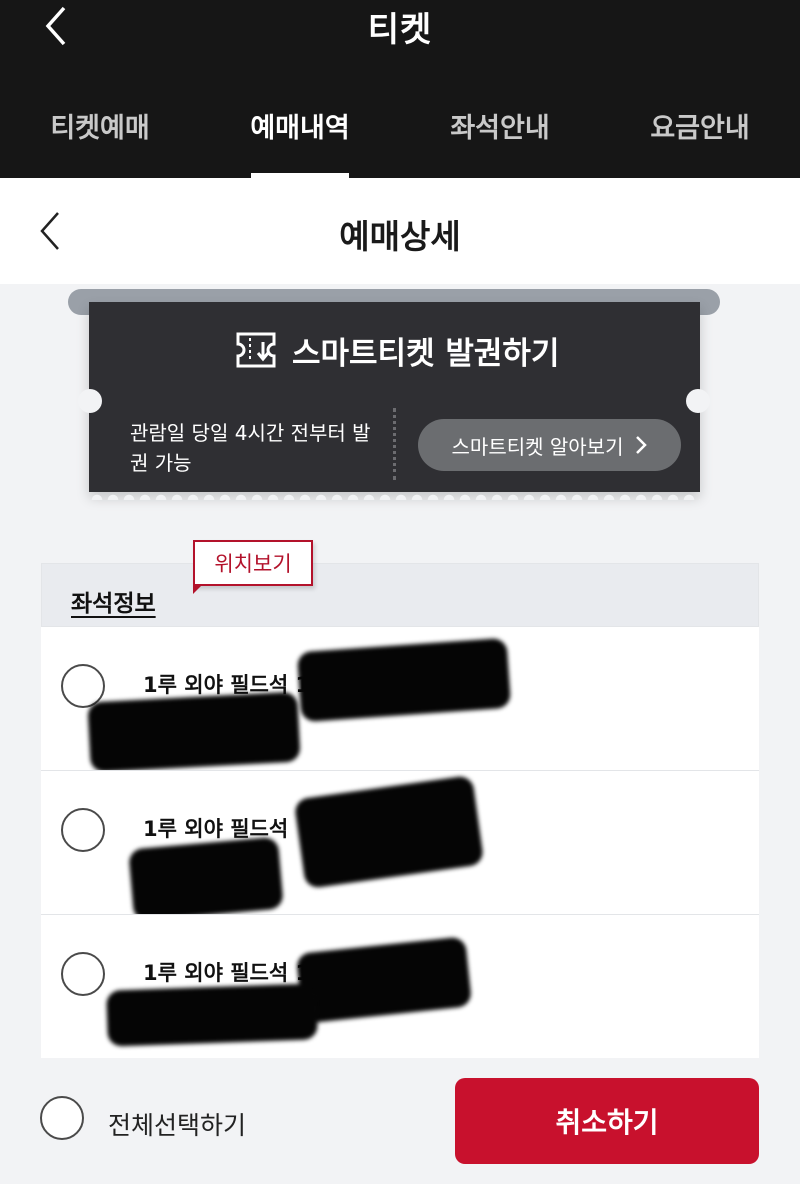  I want to click on tab-fare-guide: 요금안내, so click(700, 125).